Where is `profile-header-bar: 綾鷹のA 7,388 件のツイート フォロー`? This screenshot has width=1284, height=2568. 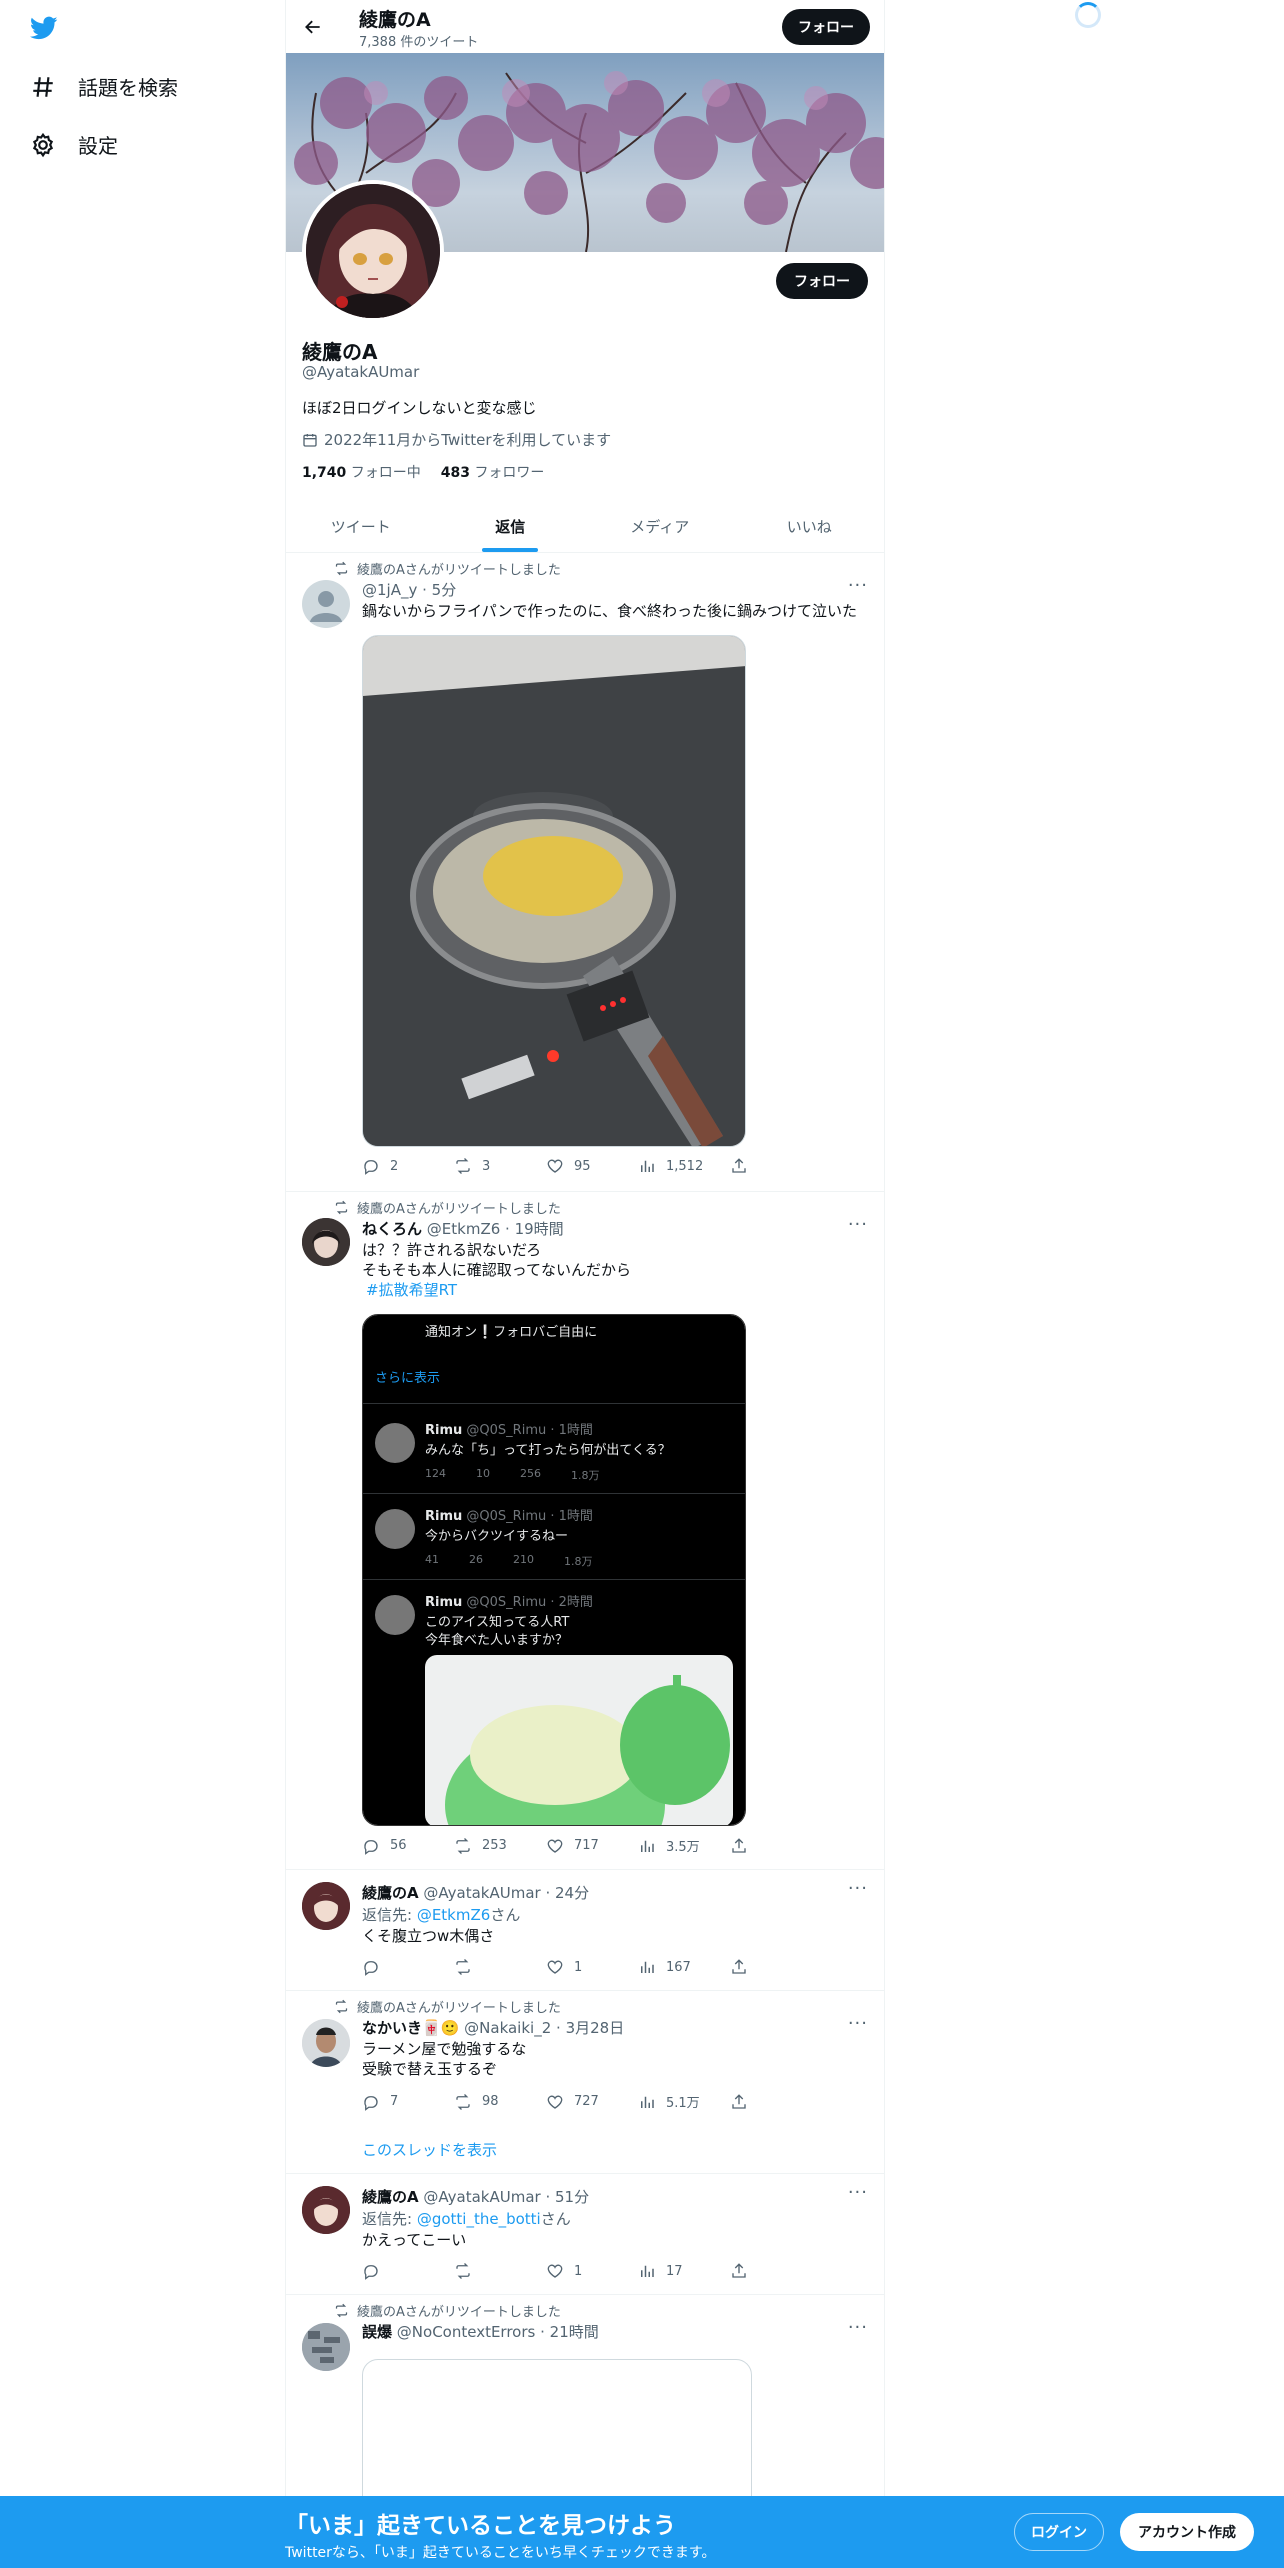
profile-header-bar: 綾鷹のA 7,388 件のツイート フォロー is located at coordinates (585, 26).